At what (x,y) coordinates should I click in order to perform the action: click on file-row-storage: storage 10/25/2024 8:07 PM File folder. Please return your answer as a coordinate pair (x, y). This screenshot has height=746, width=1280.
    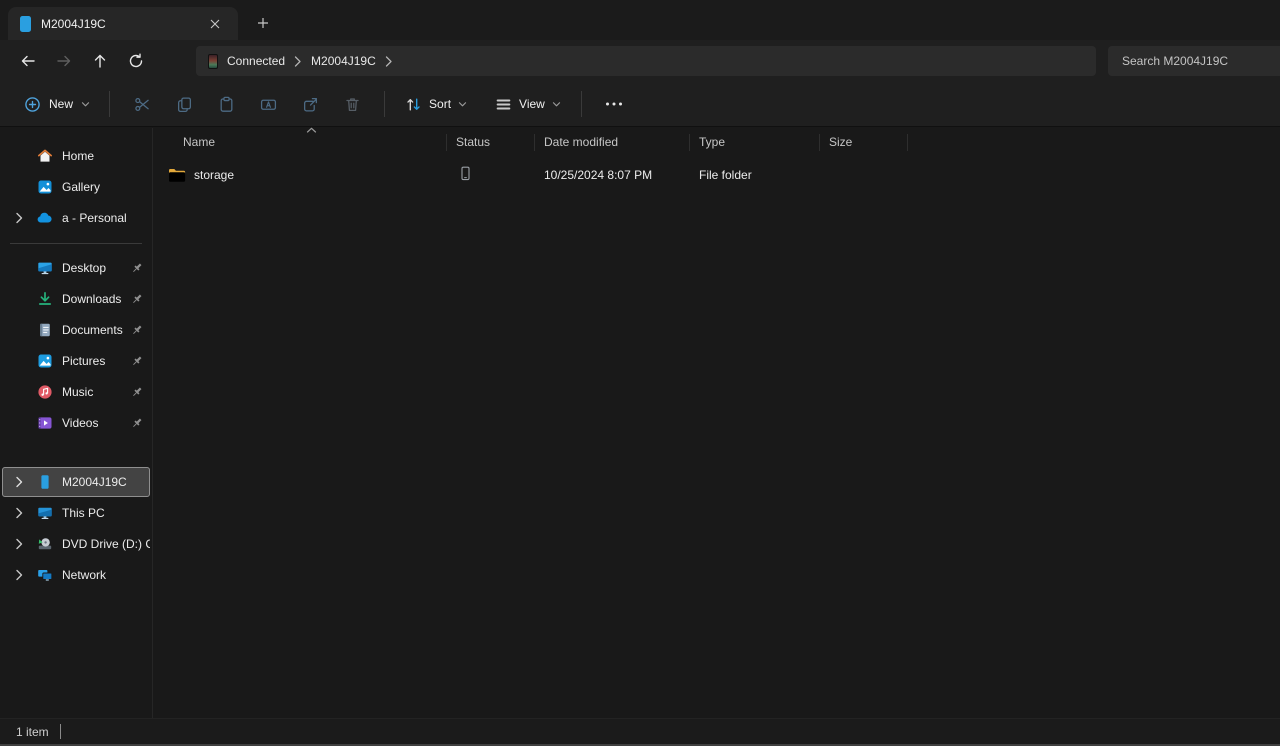
    Looking at the image, I should click on (716, 175).